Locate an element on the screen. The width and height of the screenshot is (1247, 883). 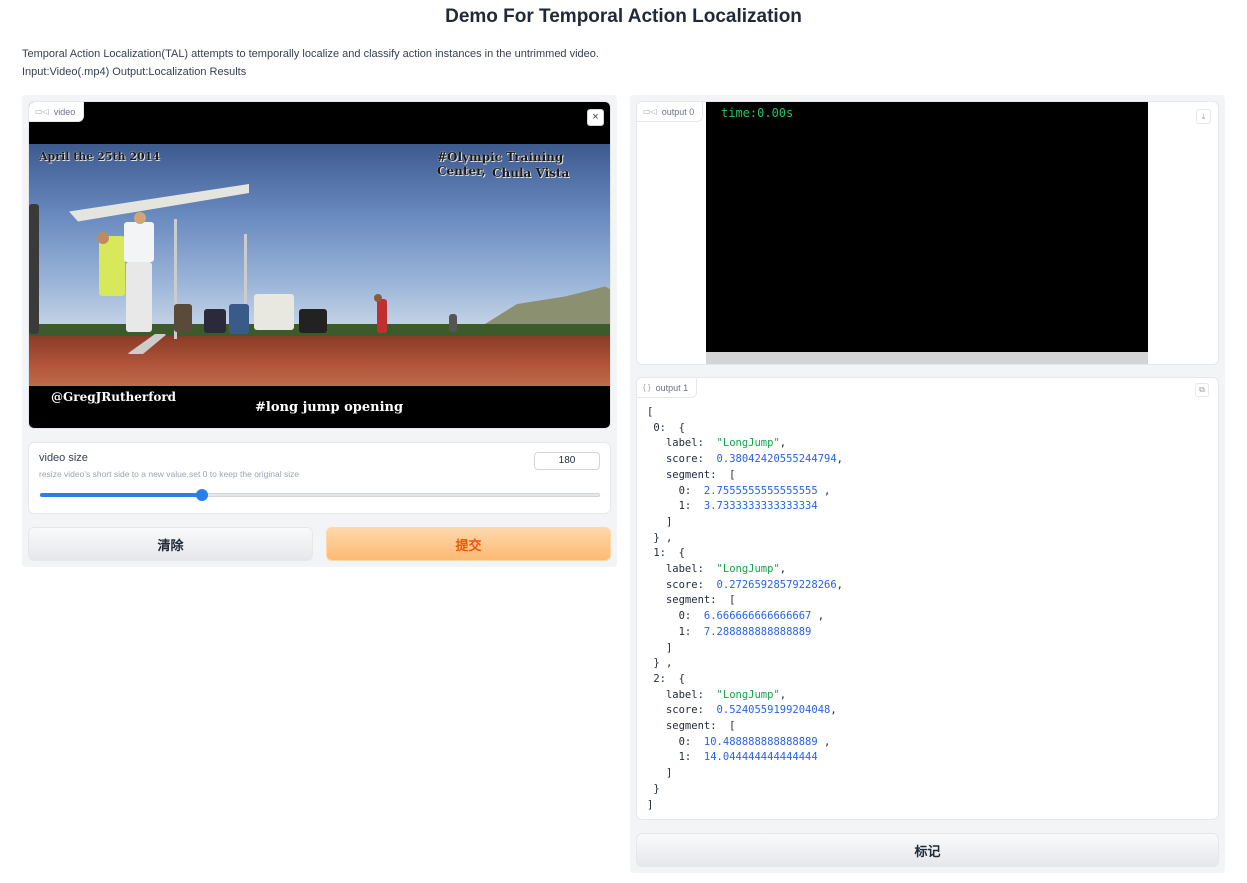
video-label-badge: ▭◁ video is located at coordinates (57, 112).